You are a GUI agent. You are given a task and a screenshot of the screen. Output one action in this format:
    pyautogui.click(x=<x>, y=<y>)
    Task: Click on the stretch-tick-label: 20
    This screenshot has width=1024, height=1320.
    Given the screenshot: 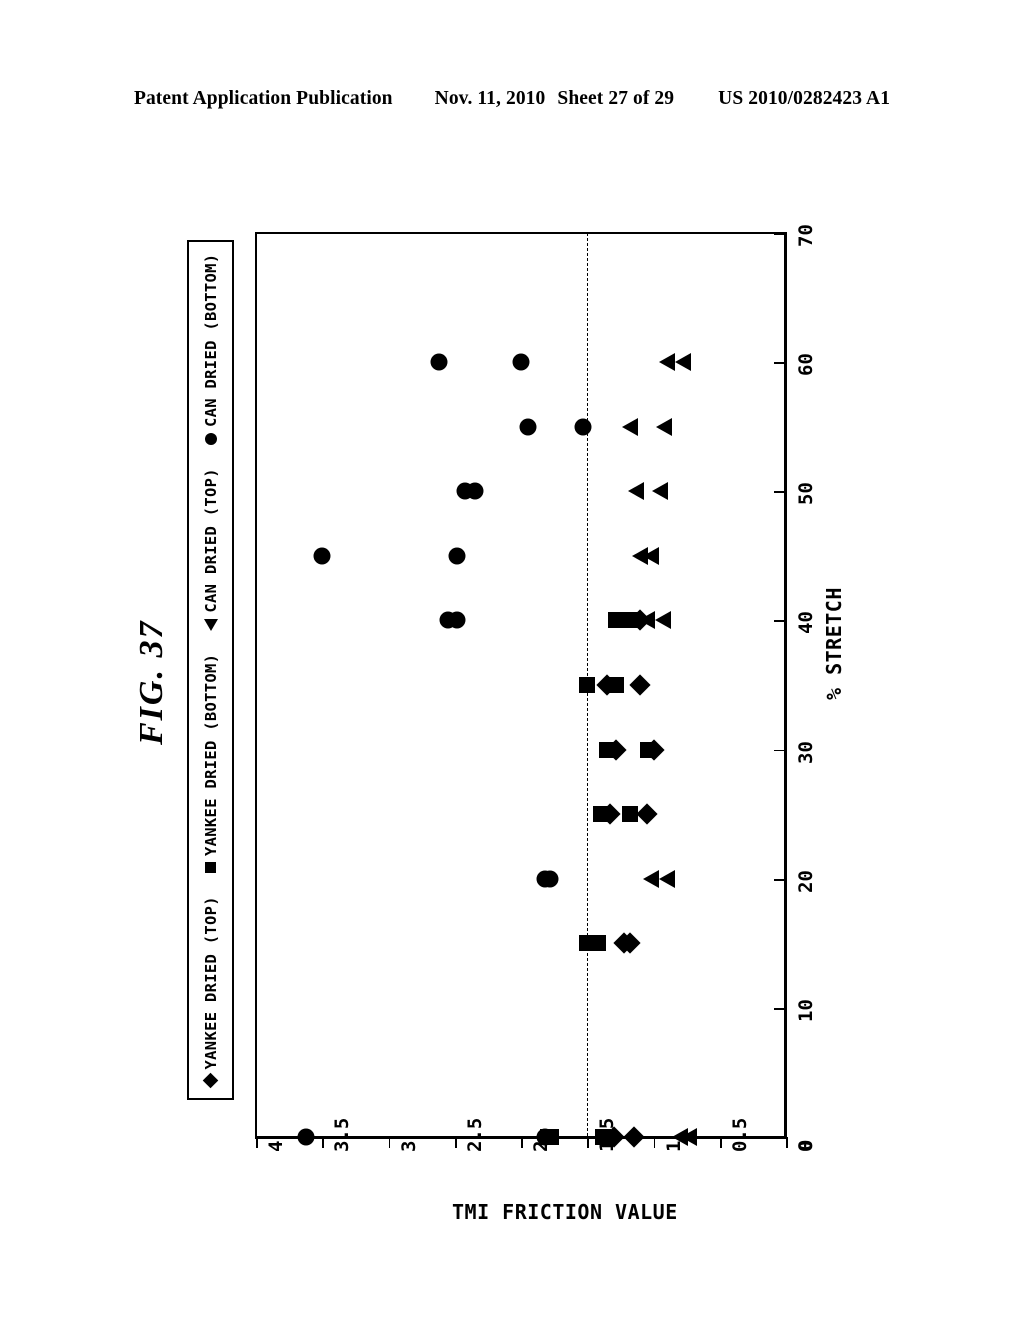 What is the action you would take?
    pyautogui.click(x=806, y=881)
    